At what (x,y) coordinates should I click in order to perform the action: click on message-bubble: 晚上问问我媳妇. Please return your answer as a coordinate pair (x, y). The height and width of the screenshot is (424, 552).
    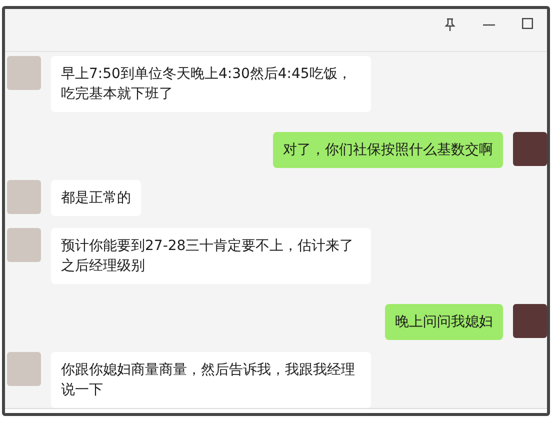
    Looking at the image, I should click on (444, 322).